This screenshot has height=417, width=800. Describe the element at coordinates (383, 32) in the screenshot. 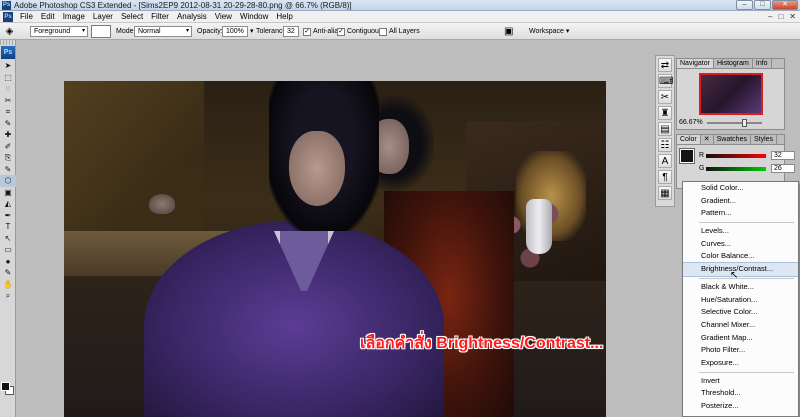

I see `all-layers-checkbox` at that location.